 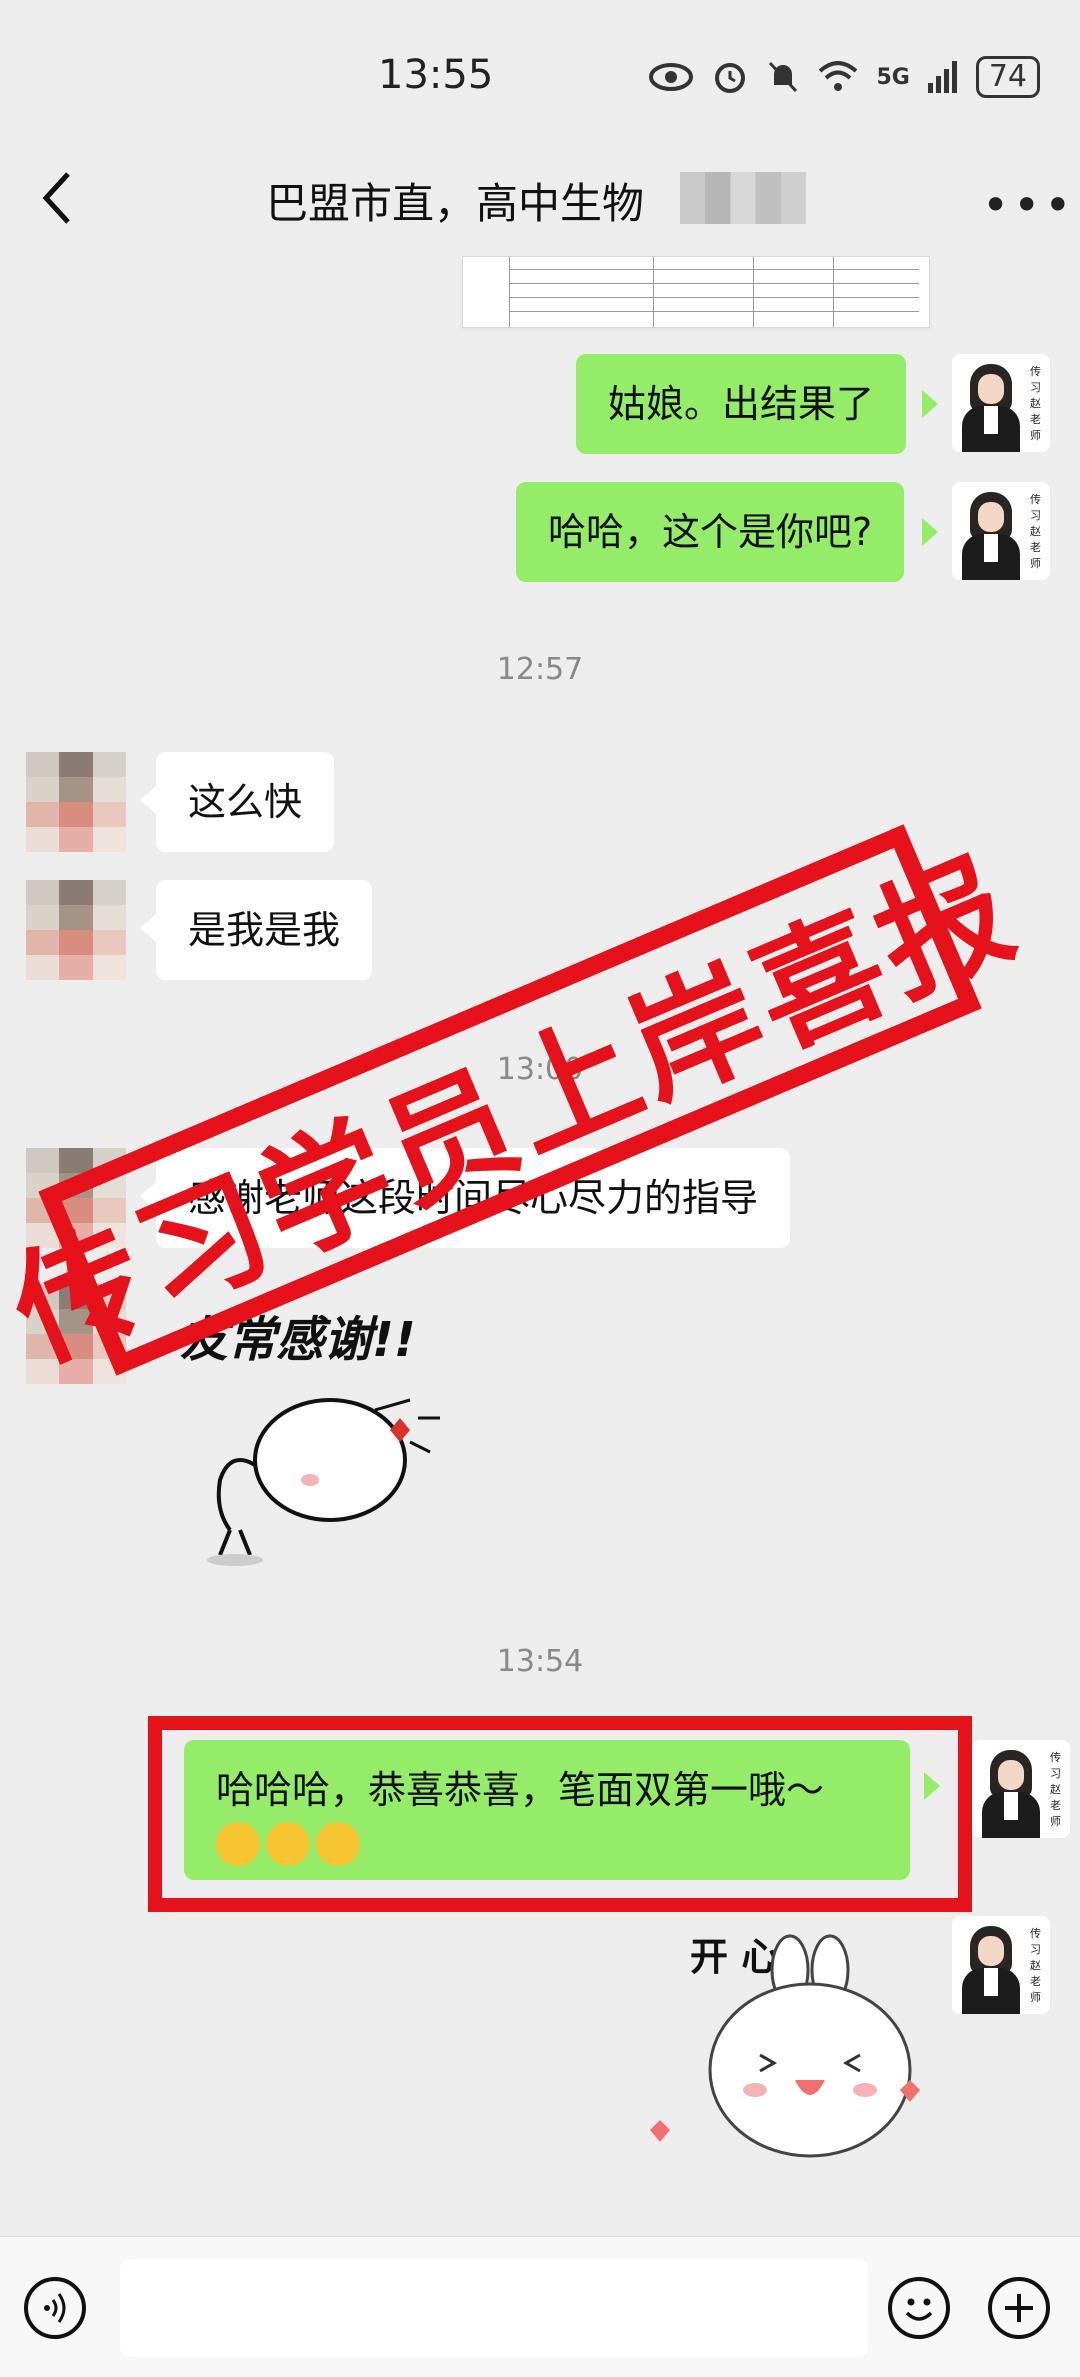 What do you see at coordinates (494, 2308) in the screenshot?
I see `message-input` at bounding box center [494, 2308].